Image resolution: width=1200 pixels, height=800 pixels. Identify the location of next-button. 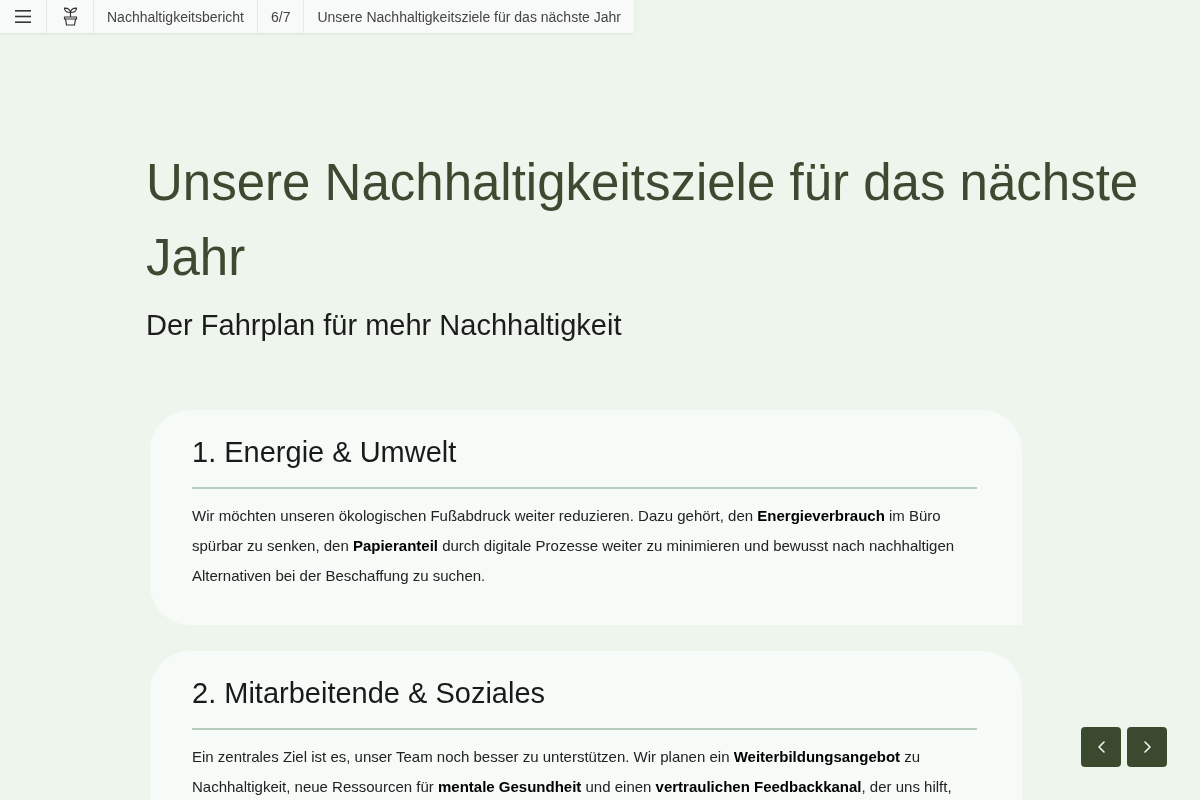
(1147, 747).